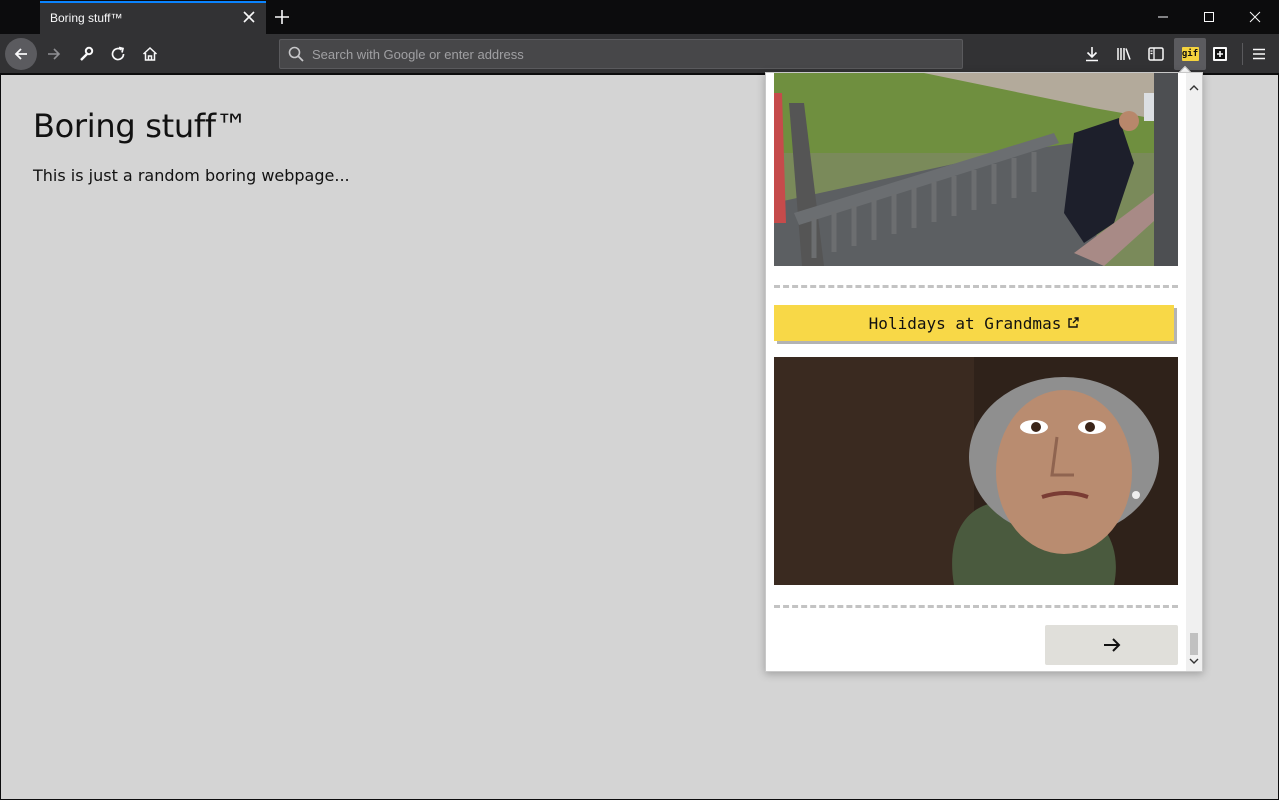 The image size is (1279, 800). I want to click on scroll-down-arrow-icon, so click(1194, 659).